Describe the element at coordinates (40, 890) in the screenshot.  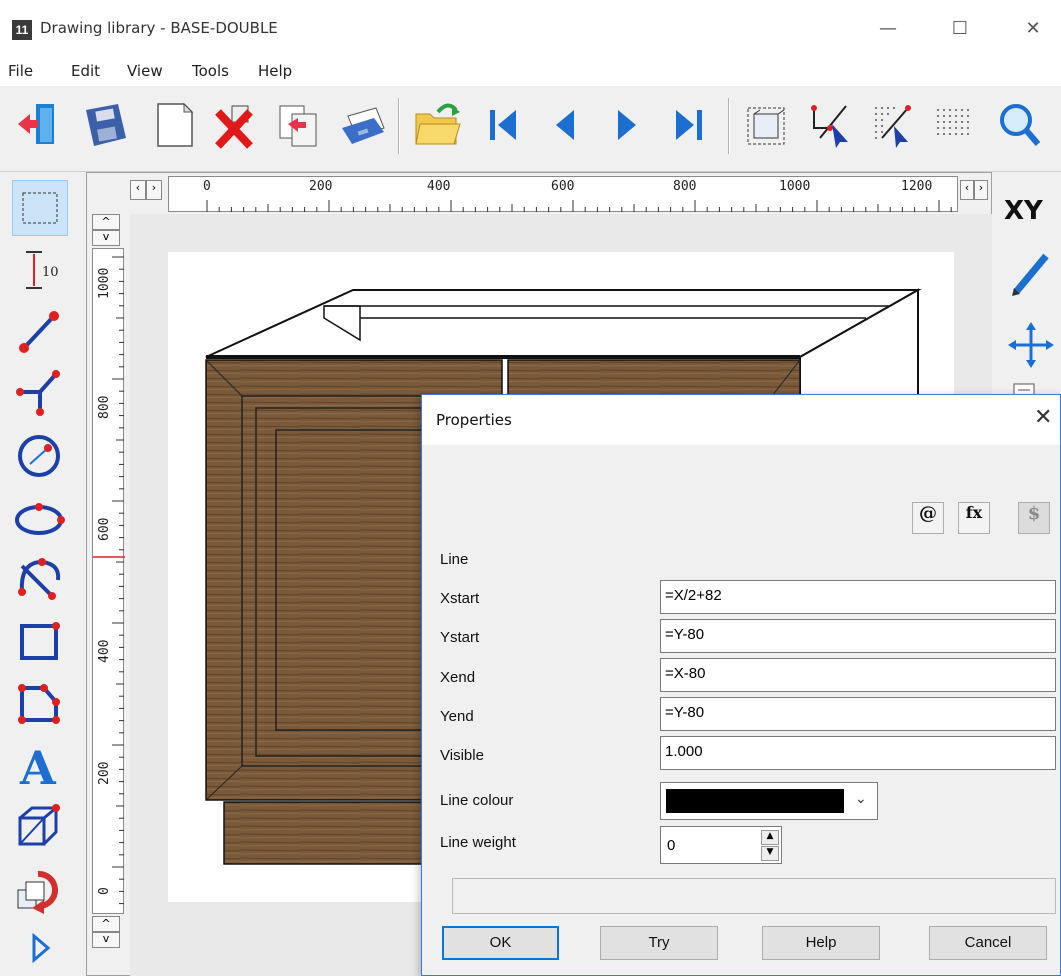
I see `rotate-object-icon` at that location.